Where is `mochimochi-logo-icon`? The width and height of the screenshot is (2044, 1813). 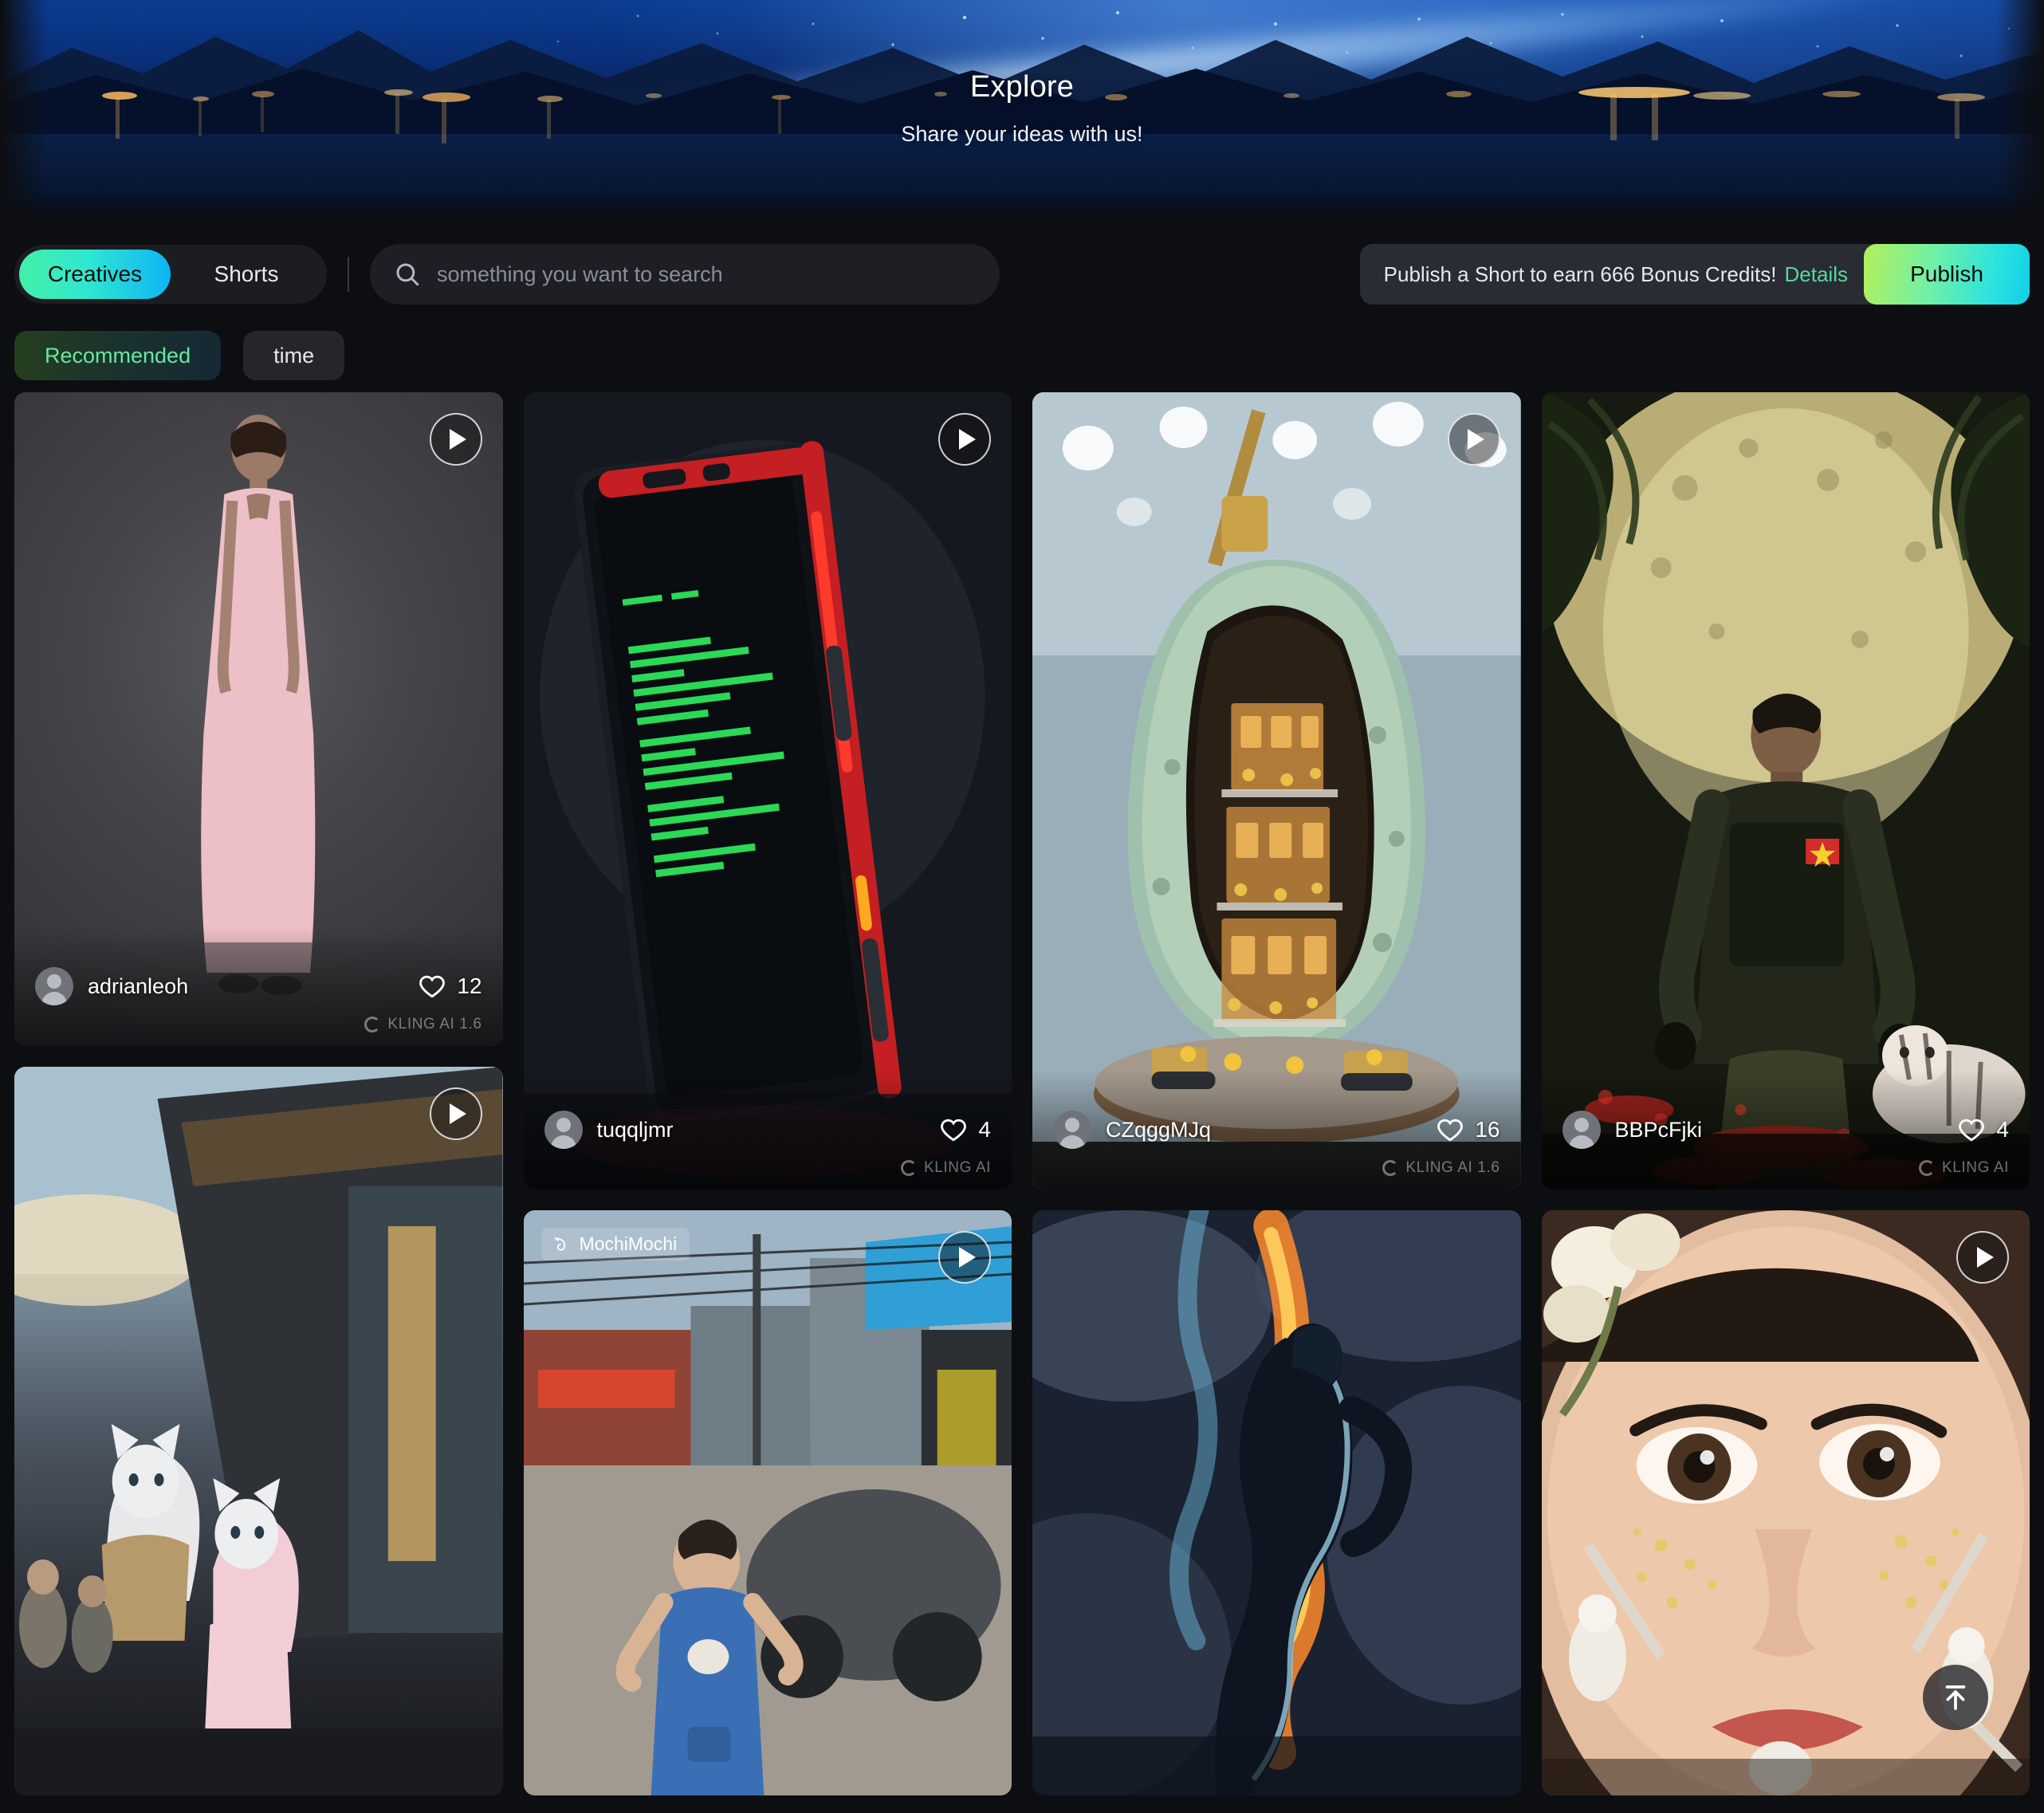
mochimochi-logo-icon is located at coordinates (559, 1244).